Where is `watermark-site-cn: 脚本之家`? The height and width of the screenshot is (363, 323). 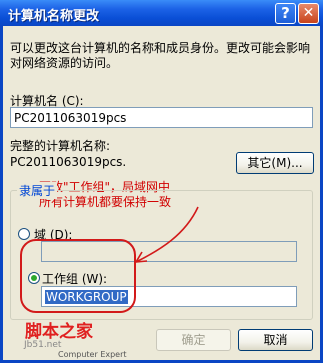 watermark-site-cn: 脚本之家 is located at coordinates (59, 332).